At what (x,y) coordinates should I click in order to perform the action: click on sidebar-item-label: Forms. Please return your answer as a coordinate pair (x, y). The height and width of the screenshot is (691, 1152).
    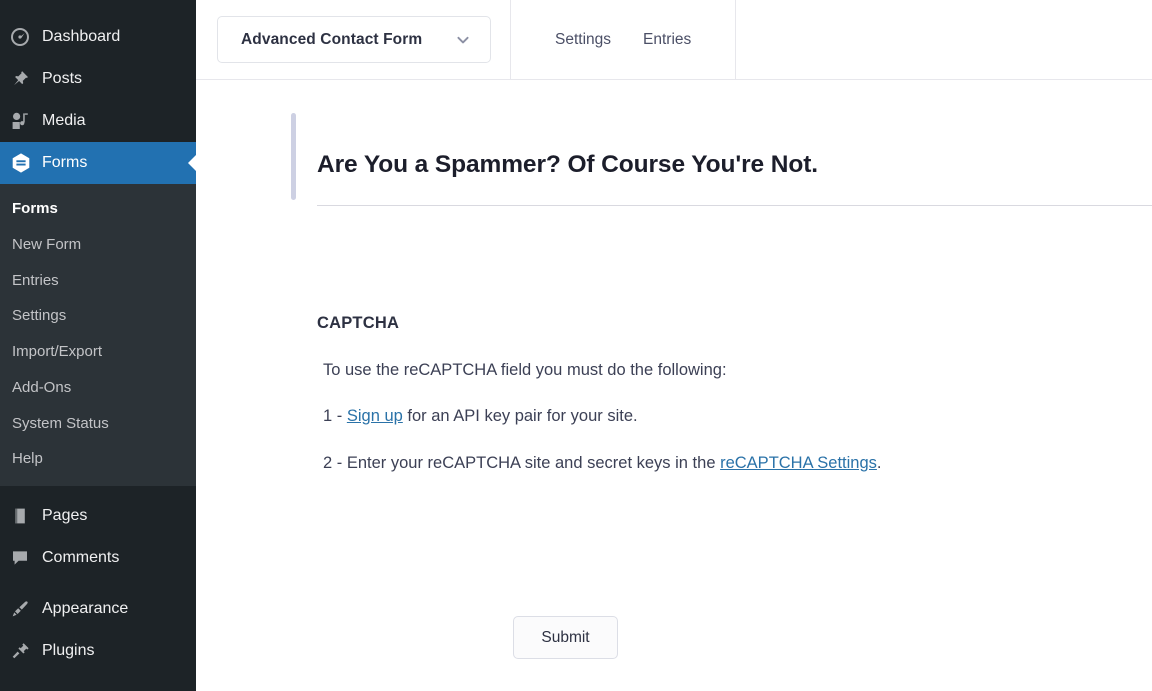
    Looking at the image, I should click on (65, 162).